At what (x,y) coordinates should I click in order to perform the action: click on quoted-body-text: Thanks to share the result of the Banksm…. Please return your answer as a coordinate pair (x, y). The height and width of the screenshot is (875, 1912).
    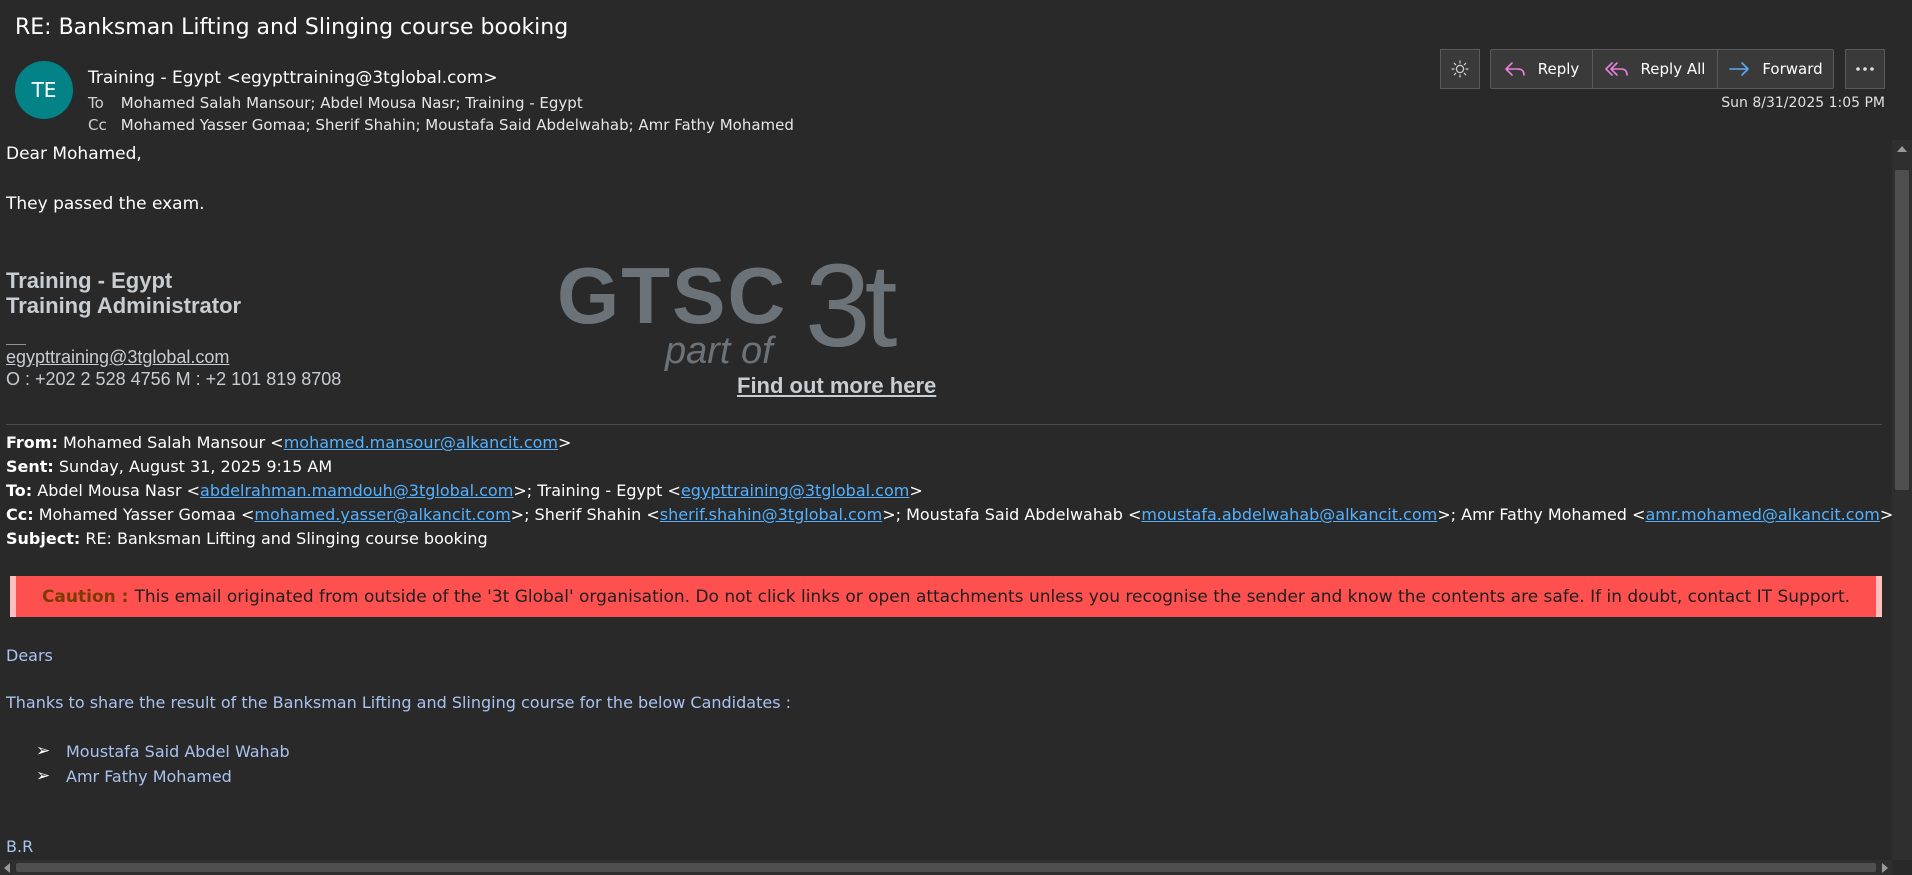
    Looking at the image, I should click on (399, 702).